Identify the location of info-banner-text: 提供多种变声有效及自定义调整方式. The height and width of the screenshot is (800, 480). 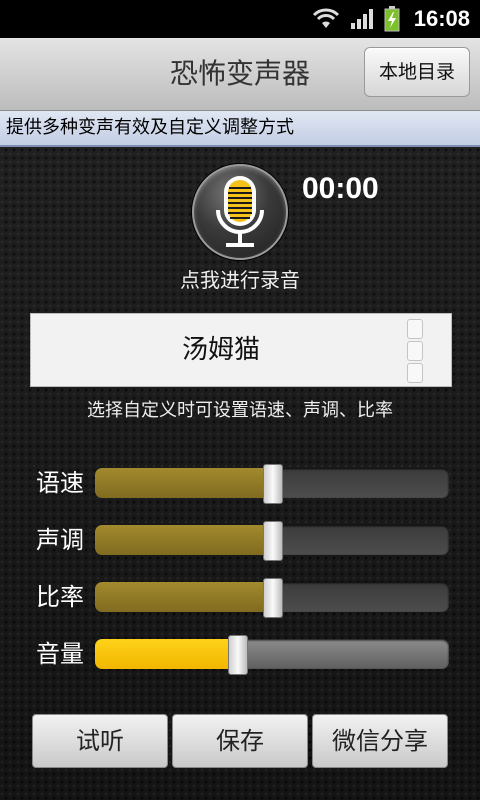
(150, 127).